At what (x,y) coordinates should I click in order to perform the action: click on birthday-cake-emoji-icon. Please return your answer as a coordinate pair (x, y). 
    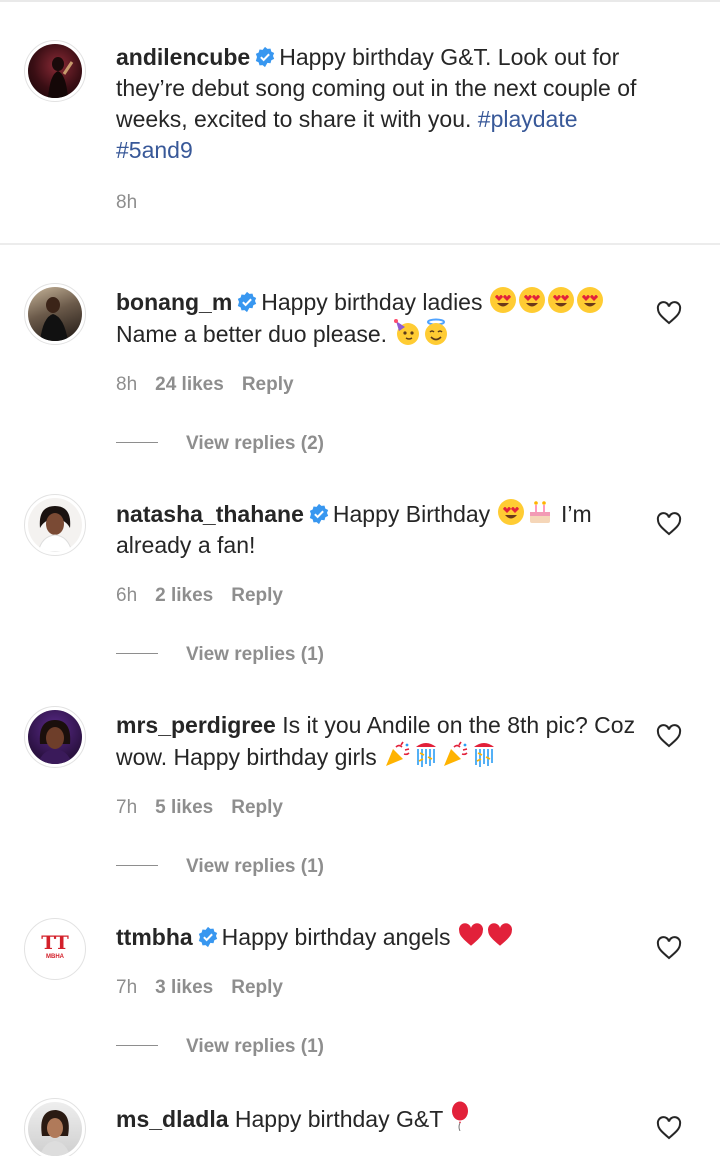
    Looking at the image, I should click on (539, 512).